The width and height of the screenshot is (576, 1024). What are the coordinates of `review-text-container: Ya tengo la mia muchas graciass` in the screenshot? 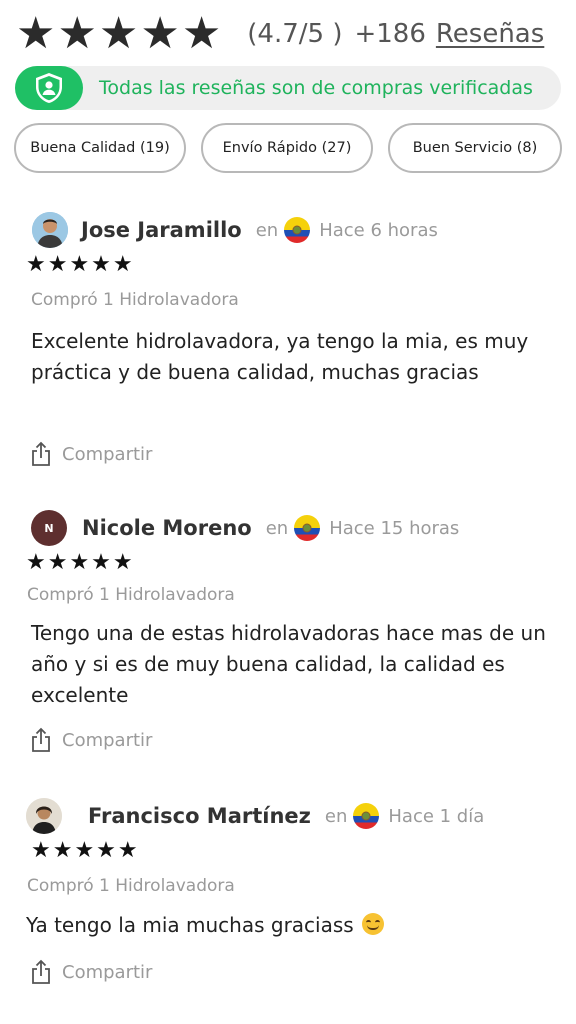 It's located at (286, 925).